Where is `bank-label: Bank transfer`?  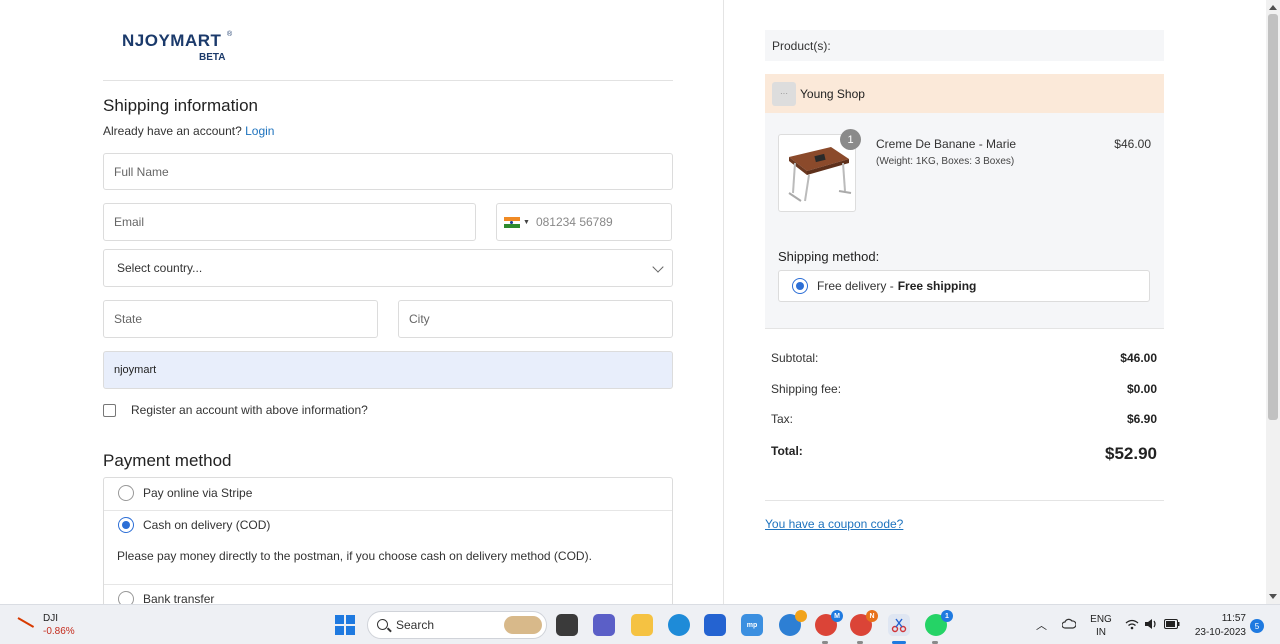
bank-label: Bank transfer is located at coordinates (178, 598).